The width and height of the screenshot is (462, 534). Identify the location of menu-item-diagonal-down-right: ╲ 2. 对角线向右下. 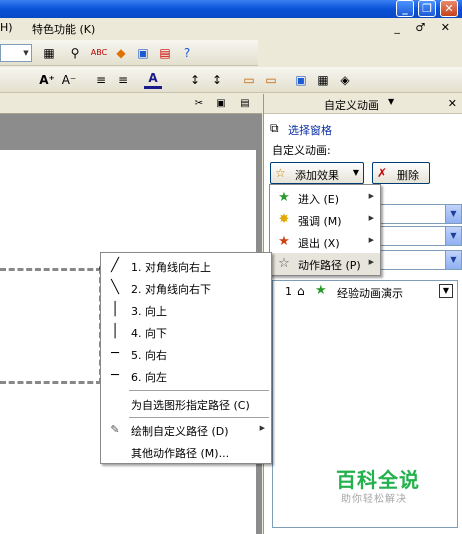
(186, 288).